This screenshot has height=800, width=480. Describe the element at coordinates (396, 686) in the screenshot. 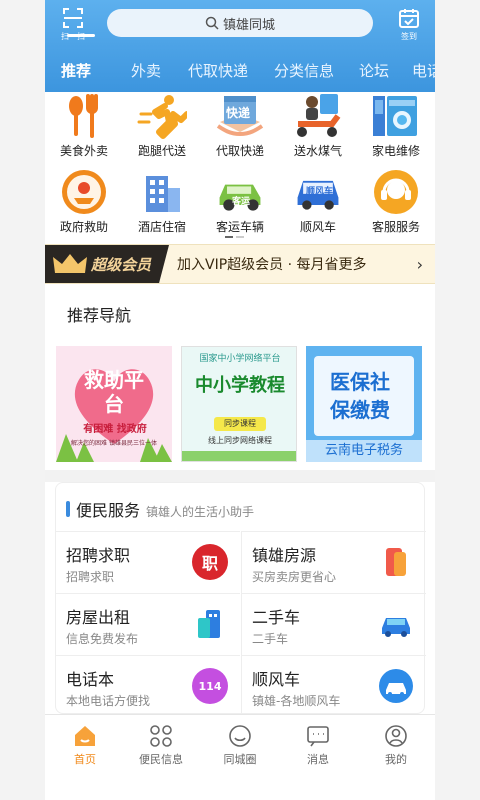

I see `rideshare-icon` at that location.